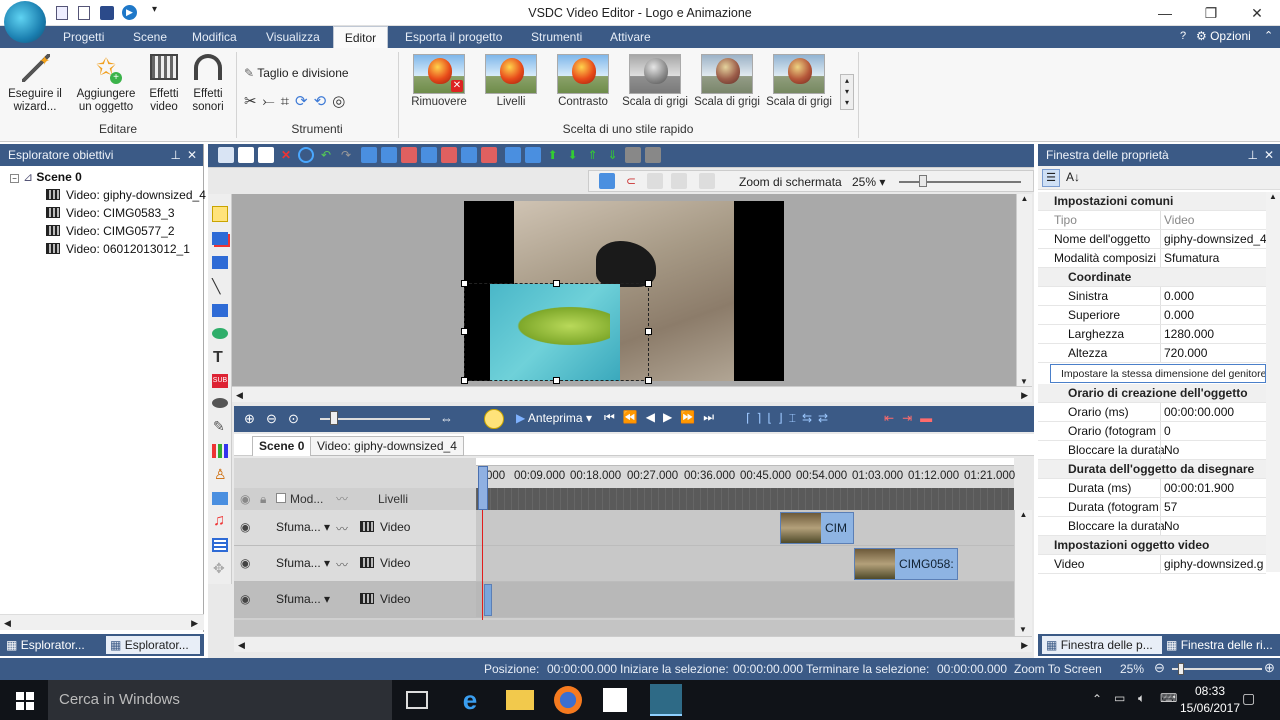 The height and width of the screenshot is (720, 1280). I want to click on property-row: Bloccare la durata No, so click(1152, 526).